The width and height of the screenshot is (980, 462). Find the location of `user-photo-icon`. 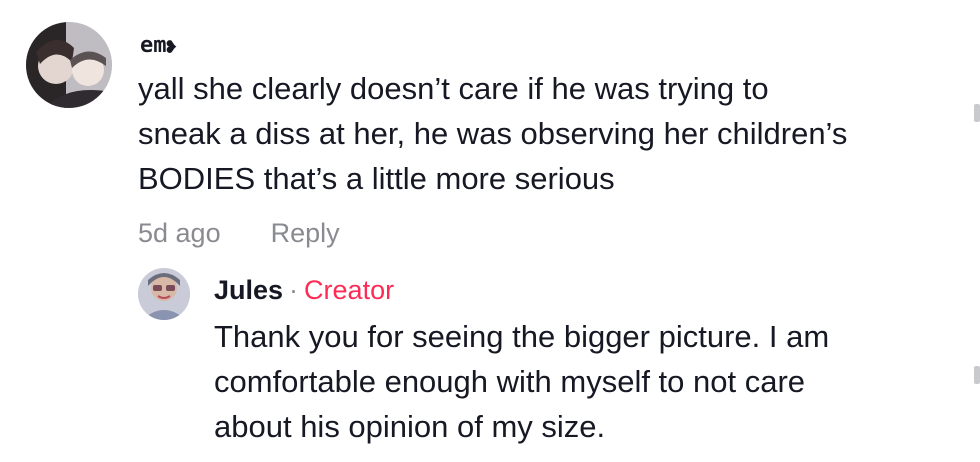

user-photo-icon is located at coordinates (69, 65).